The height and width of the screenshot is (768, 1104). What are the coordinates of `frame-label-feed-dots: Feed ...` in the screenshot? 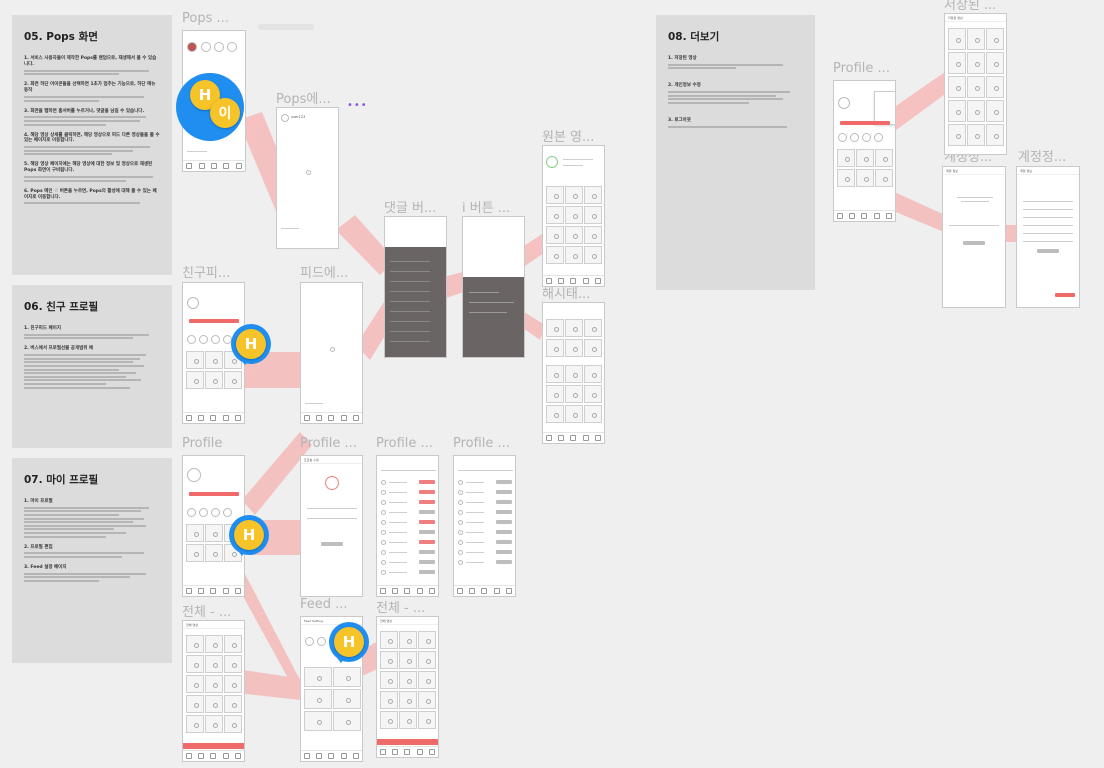 It's located at (324, 604).